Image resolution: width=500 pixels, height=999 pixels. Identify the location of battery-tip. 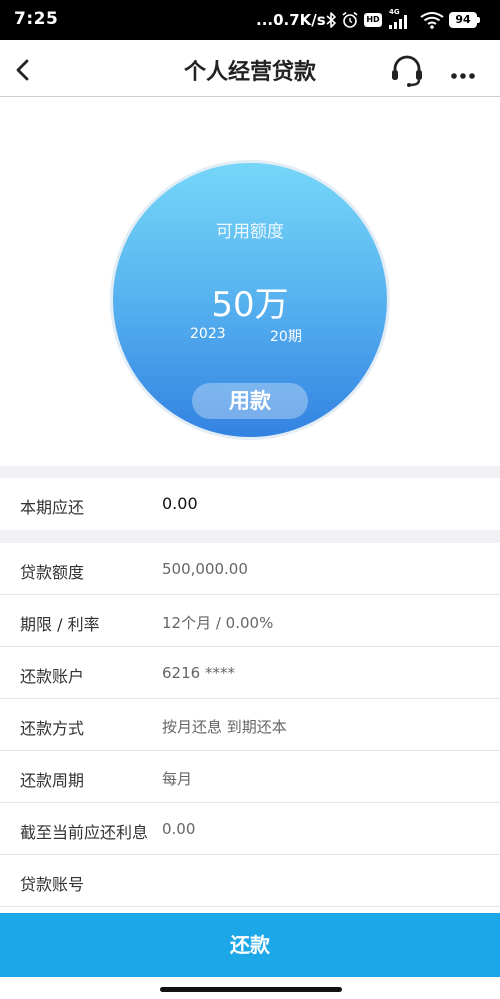
(478, 20).